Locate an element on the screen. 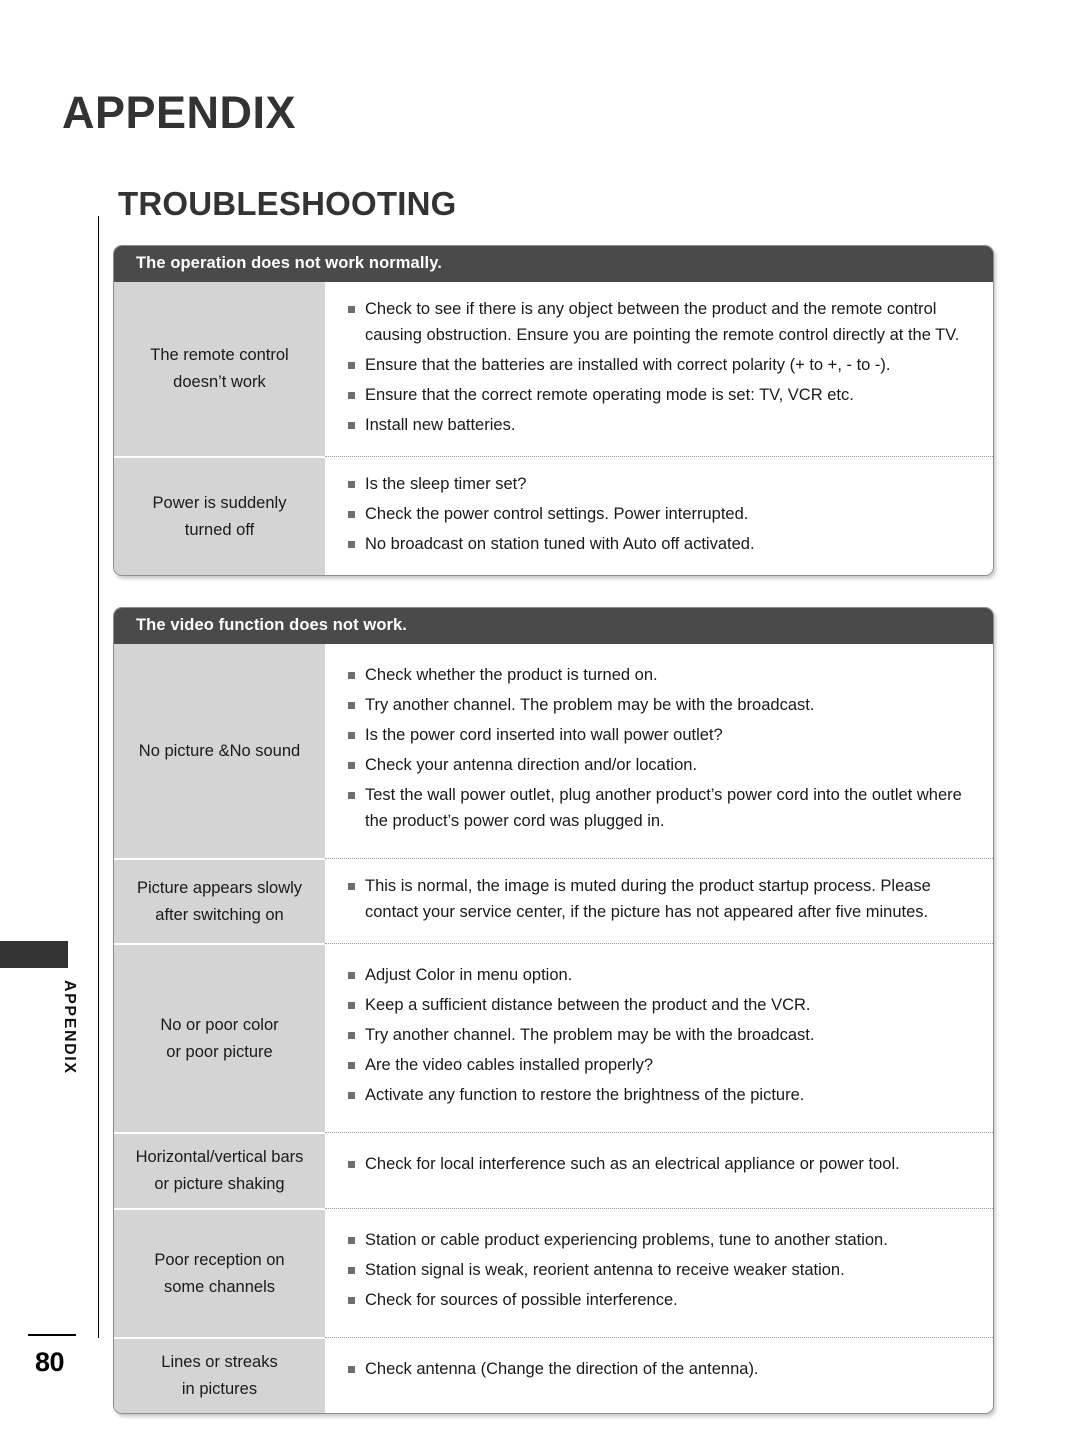 Image resolution: width=1080 pixels, height=1439 pixels. symptom-cell: Picture appears slowly after switching on is located at coordinates (219, 900).